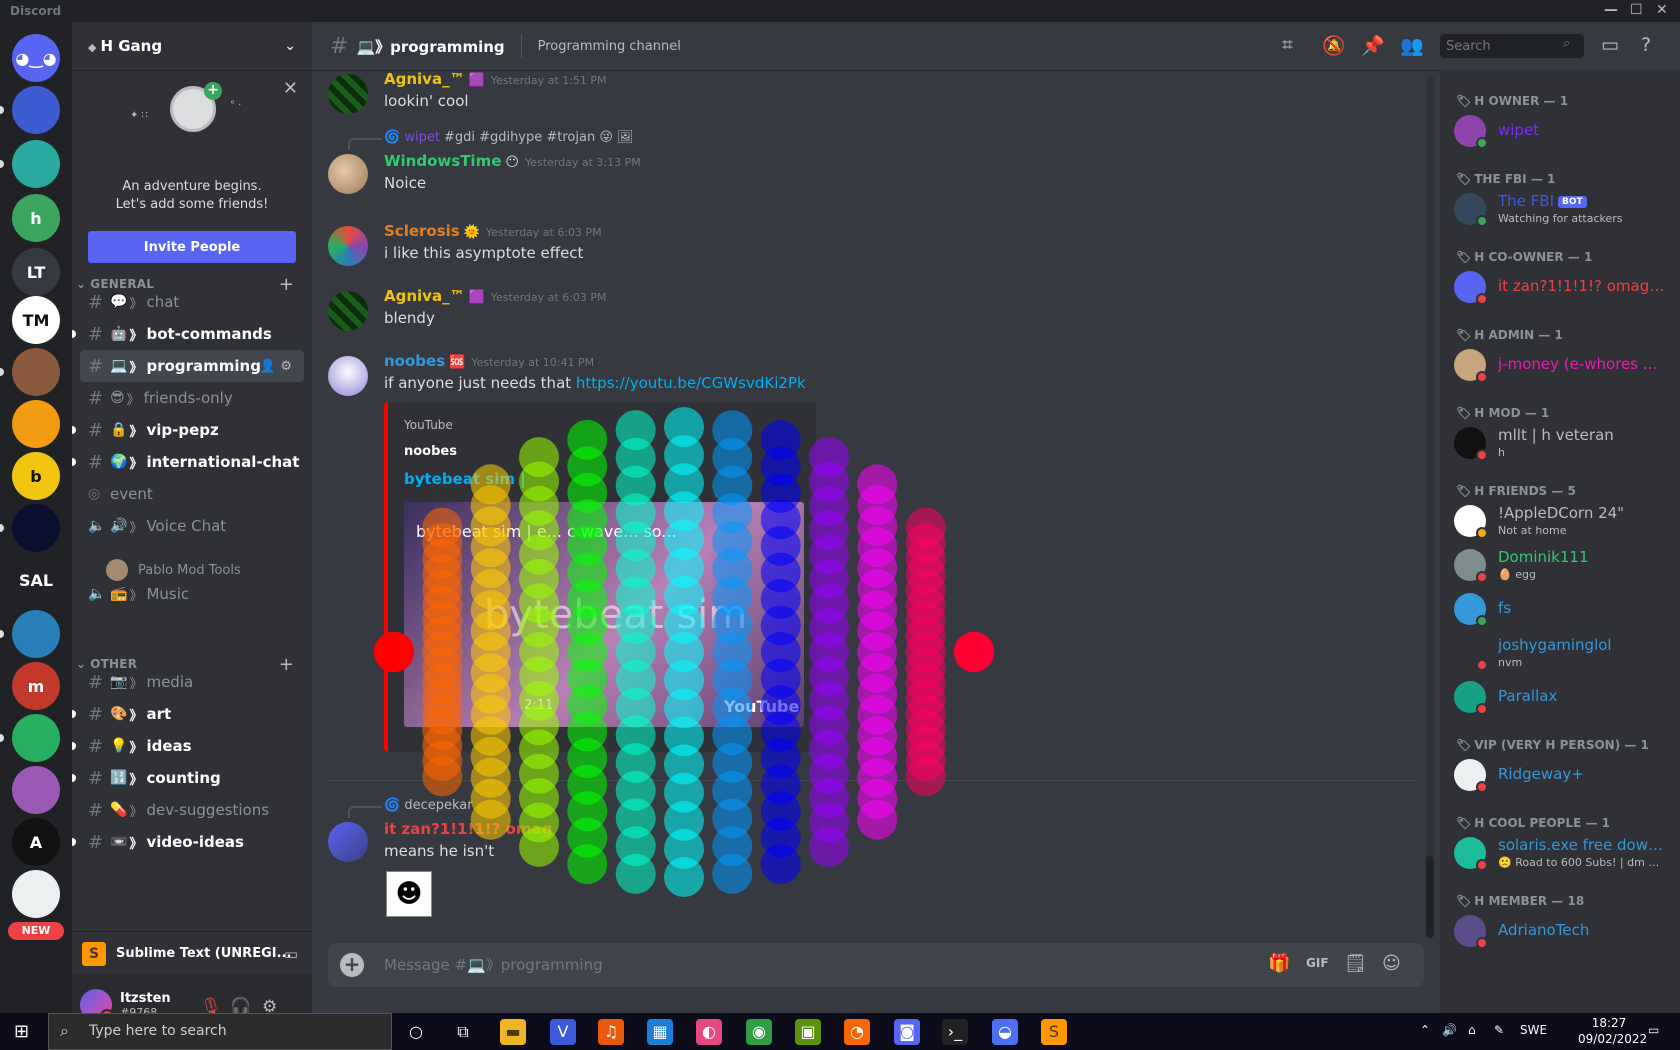 The height and width of the screenshot is (1050, 1680). Describe the element at coordinates (1562, 209) in the screenshot. I see `member-item: The FBI BOT Watching for attackers` at that location.